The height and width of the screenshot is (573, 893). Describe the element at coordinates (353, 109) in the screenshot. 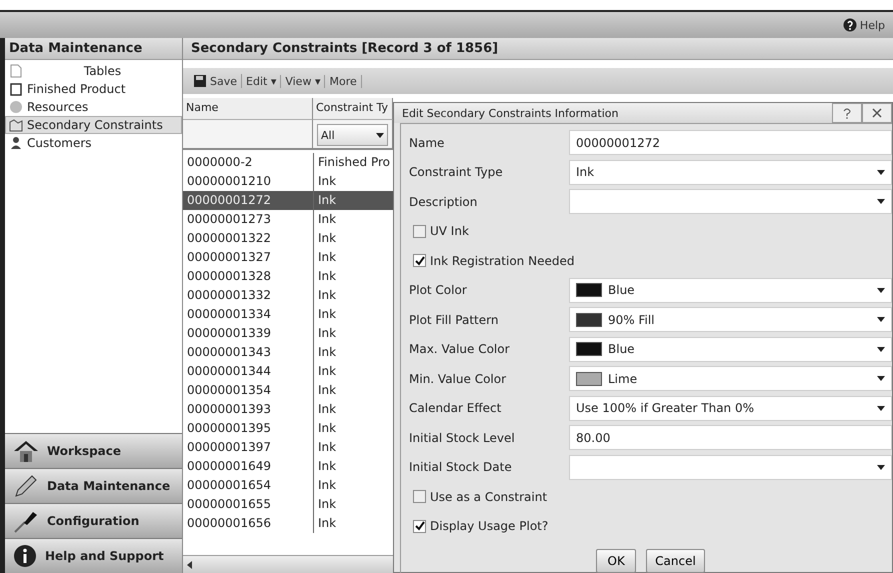

I see `column-header: Constraint Ty` at that location.